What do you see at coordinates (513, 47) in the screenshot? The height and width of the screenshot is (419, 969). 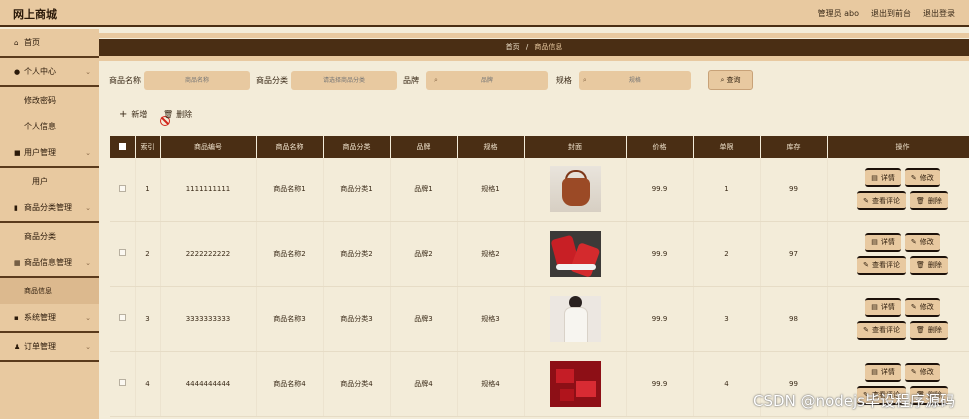 I see `breadcrumb-home: 首页` at bounding box center [513, 47].